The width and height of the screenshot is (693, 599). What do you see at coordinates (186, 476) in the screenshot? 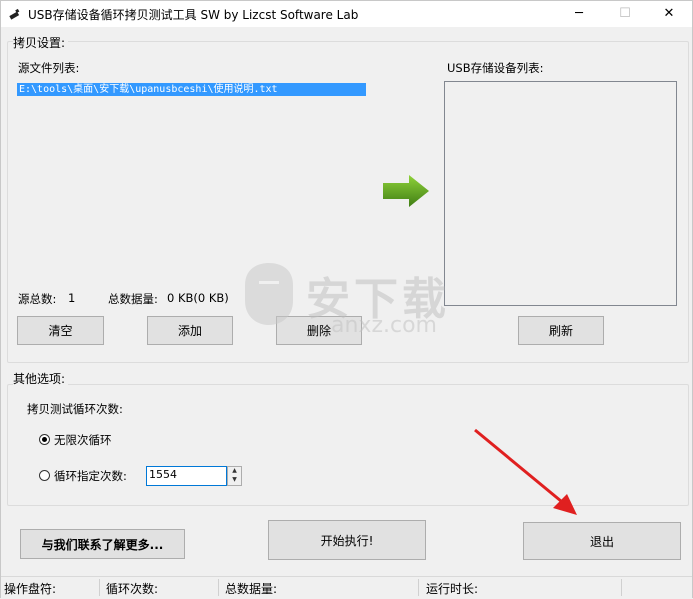
I see `loop-count-input: 1554` at bounding box center [186, 476].